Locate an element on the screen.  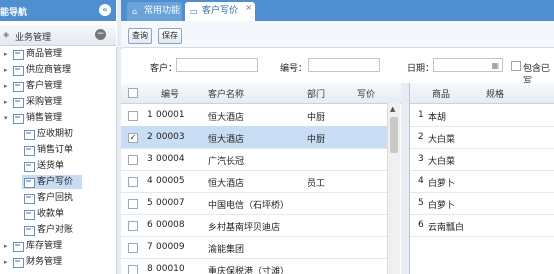
folder-icon is located at coordinates (18, 55).